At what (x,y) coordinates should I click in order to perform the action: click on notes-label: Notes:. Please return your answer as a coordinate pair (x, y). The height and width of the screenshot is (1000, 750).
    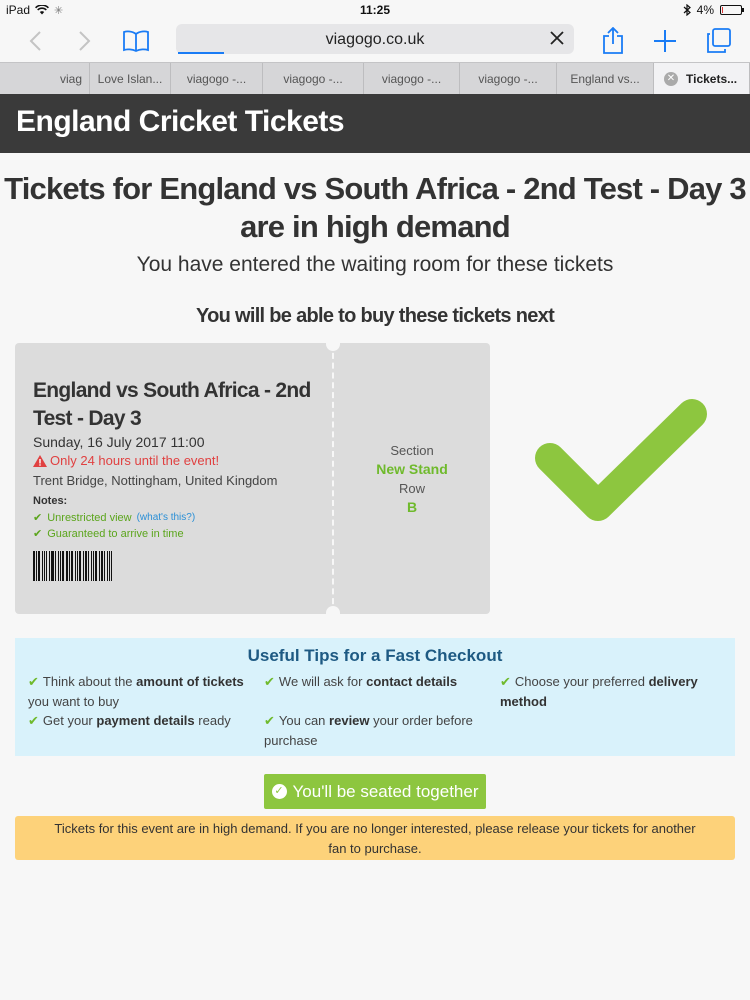
    Looking at the image, I should click on (50, 501).